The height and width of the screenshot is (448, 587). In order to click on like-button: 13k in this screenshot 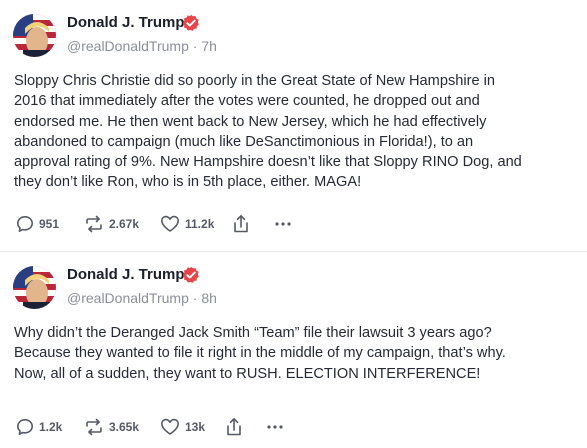, I will do `click(182, 427)`.